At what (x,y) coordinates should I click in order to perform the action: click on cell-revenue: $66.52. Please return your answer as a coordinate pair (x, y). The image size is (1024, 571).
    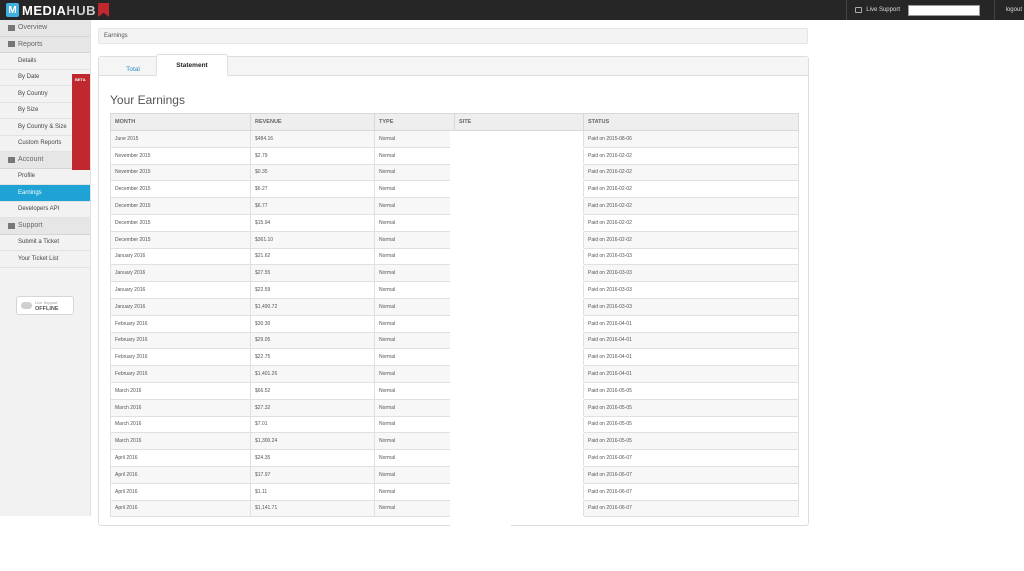
    Looking at the image, I should click on (312, 390).